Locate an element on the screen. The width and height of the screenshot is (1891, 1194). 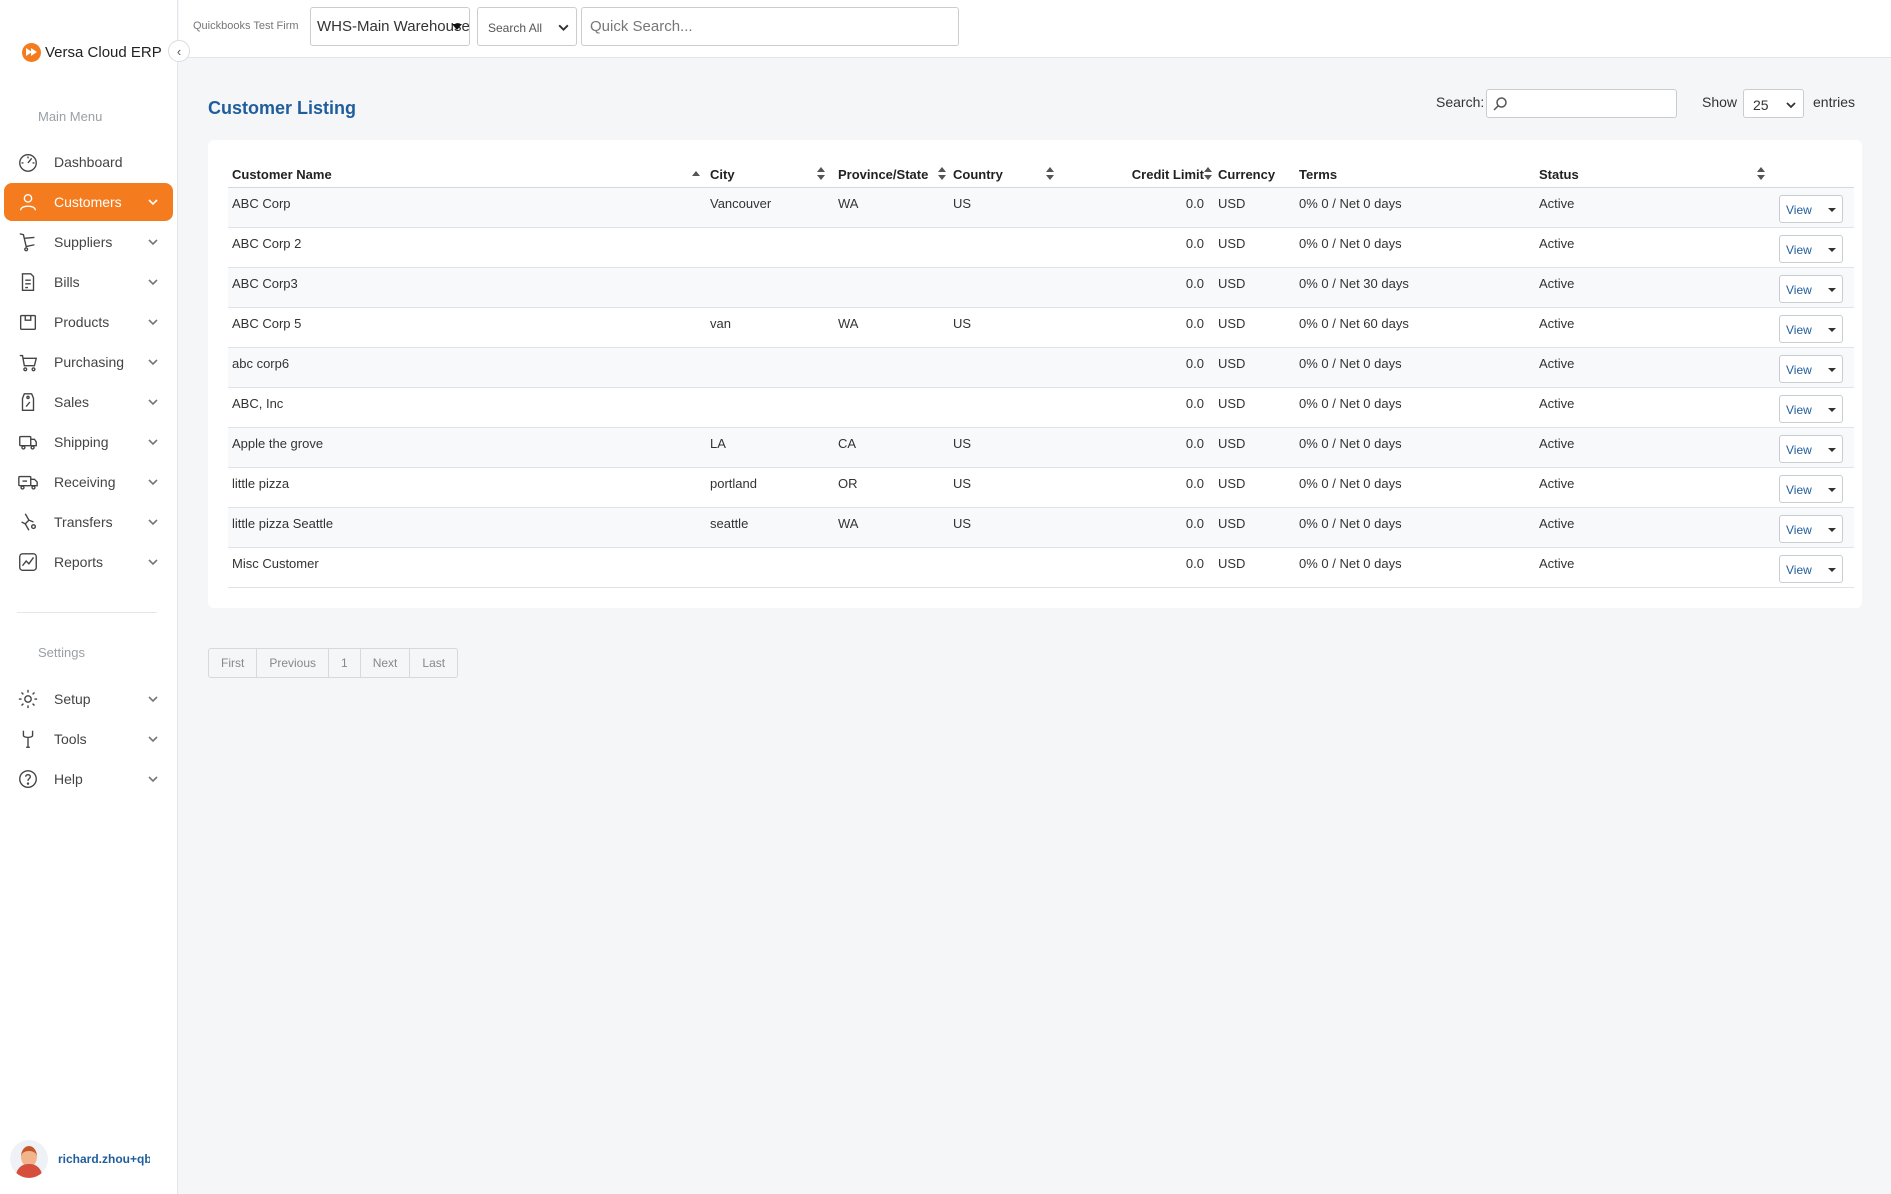
entries-per-page-select: 25 is located at coordinates (1773, 103).